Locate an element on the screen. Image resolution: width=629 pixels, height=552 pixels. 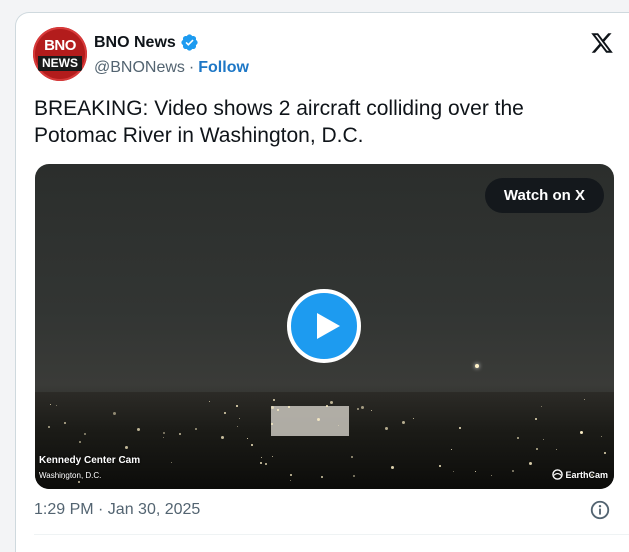
handle-row: @BNONews · Follow is located at coordinates (171, 68).